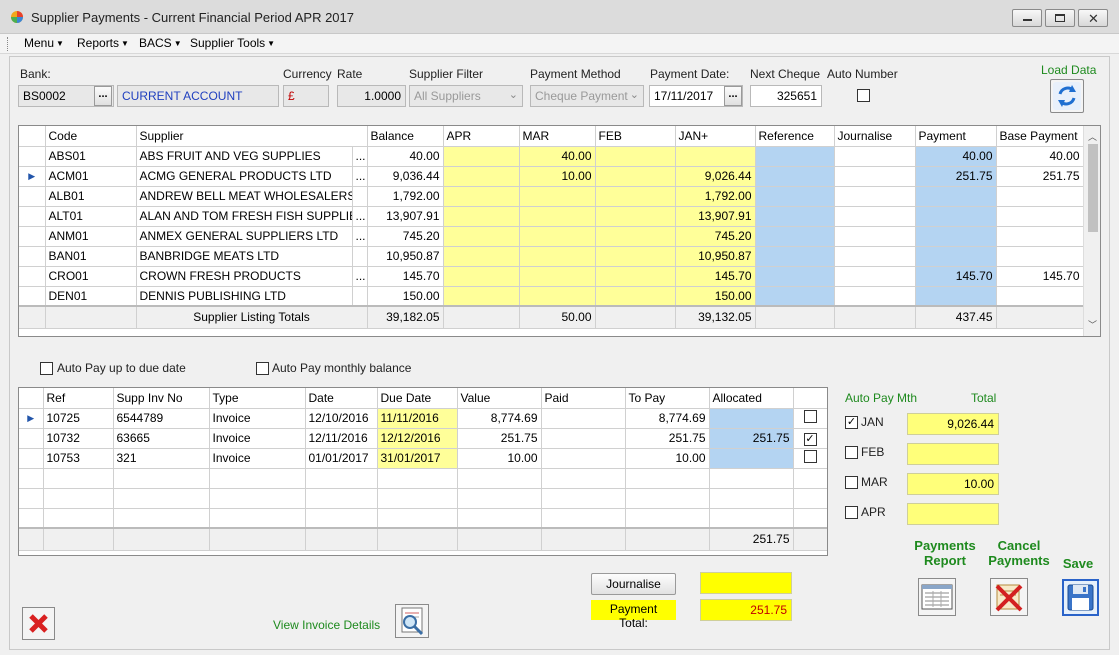 The width and height of the screenshot is (1119, 655). Describe the element at coordinates (341, 438) in the screenshot. I see `cell-date: 12/11/2016` at that location.